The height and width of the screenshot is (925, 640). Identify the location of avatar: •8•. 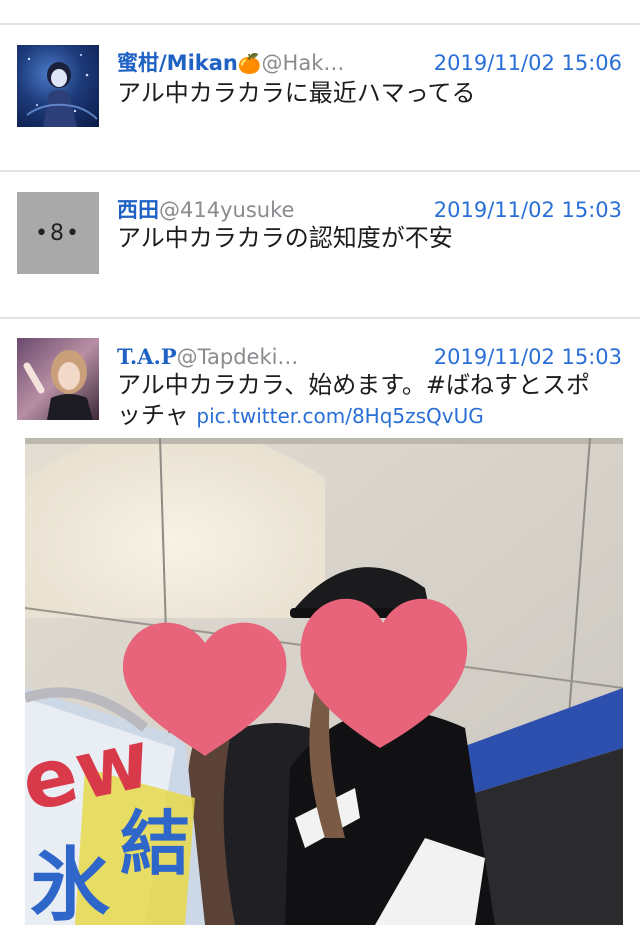
(58, 233).